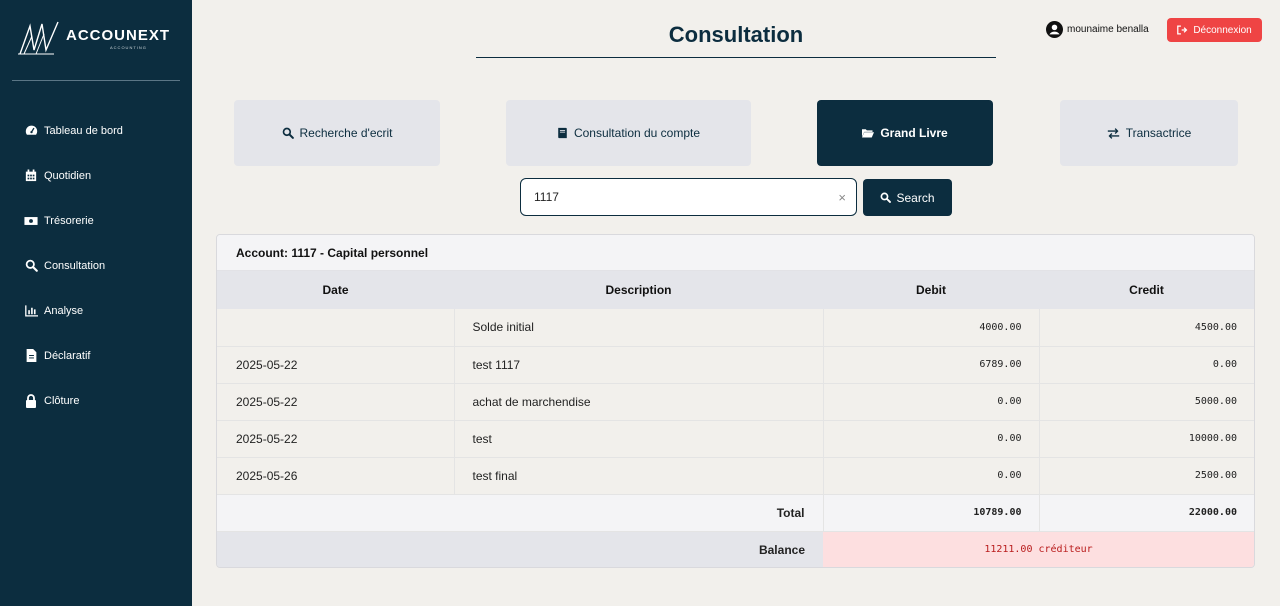  I want to click on cell-date: 2025-05-26, so click(335, 476).